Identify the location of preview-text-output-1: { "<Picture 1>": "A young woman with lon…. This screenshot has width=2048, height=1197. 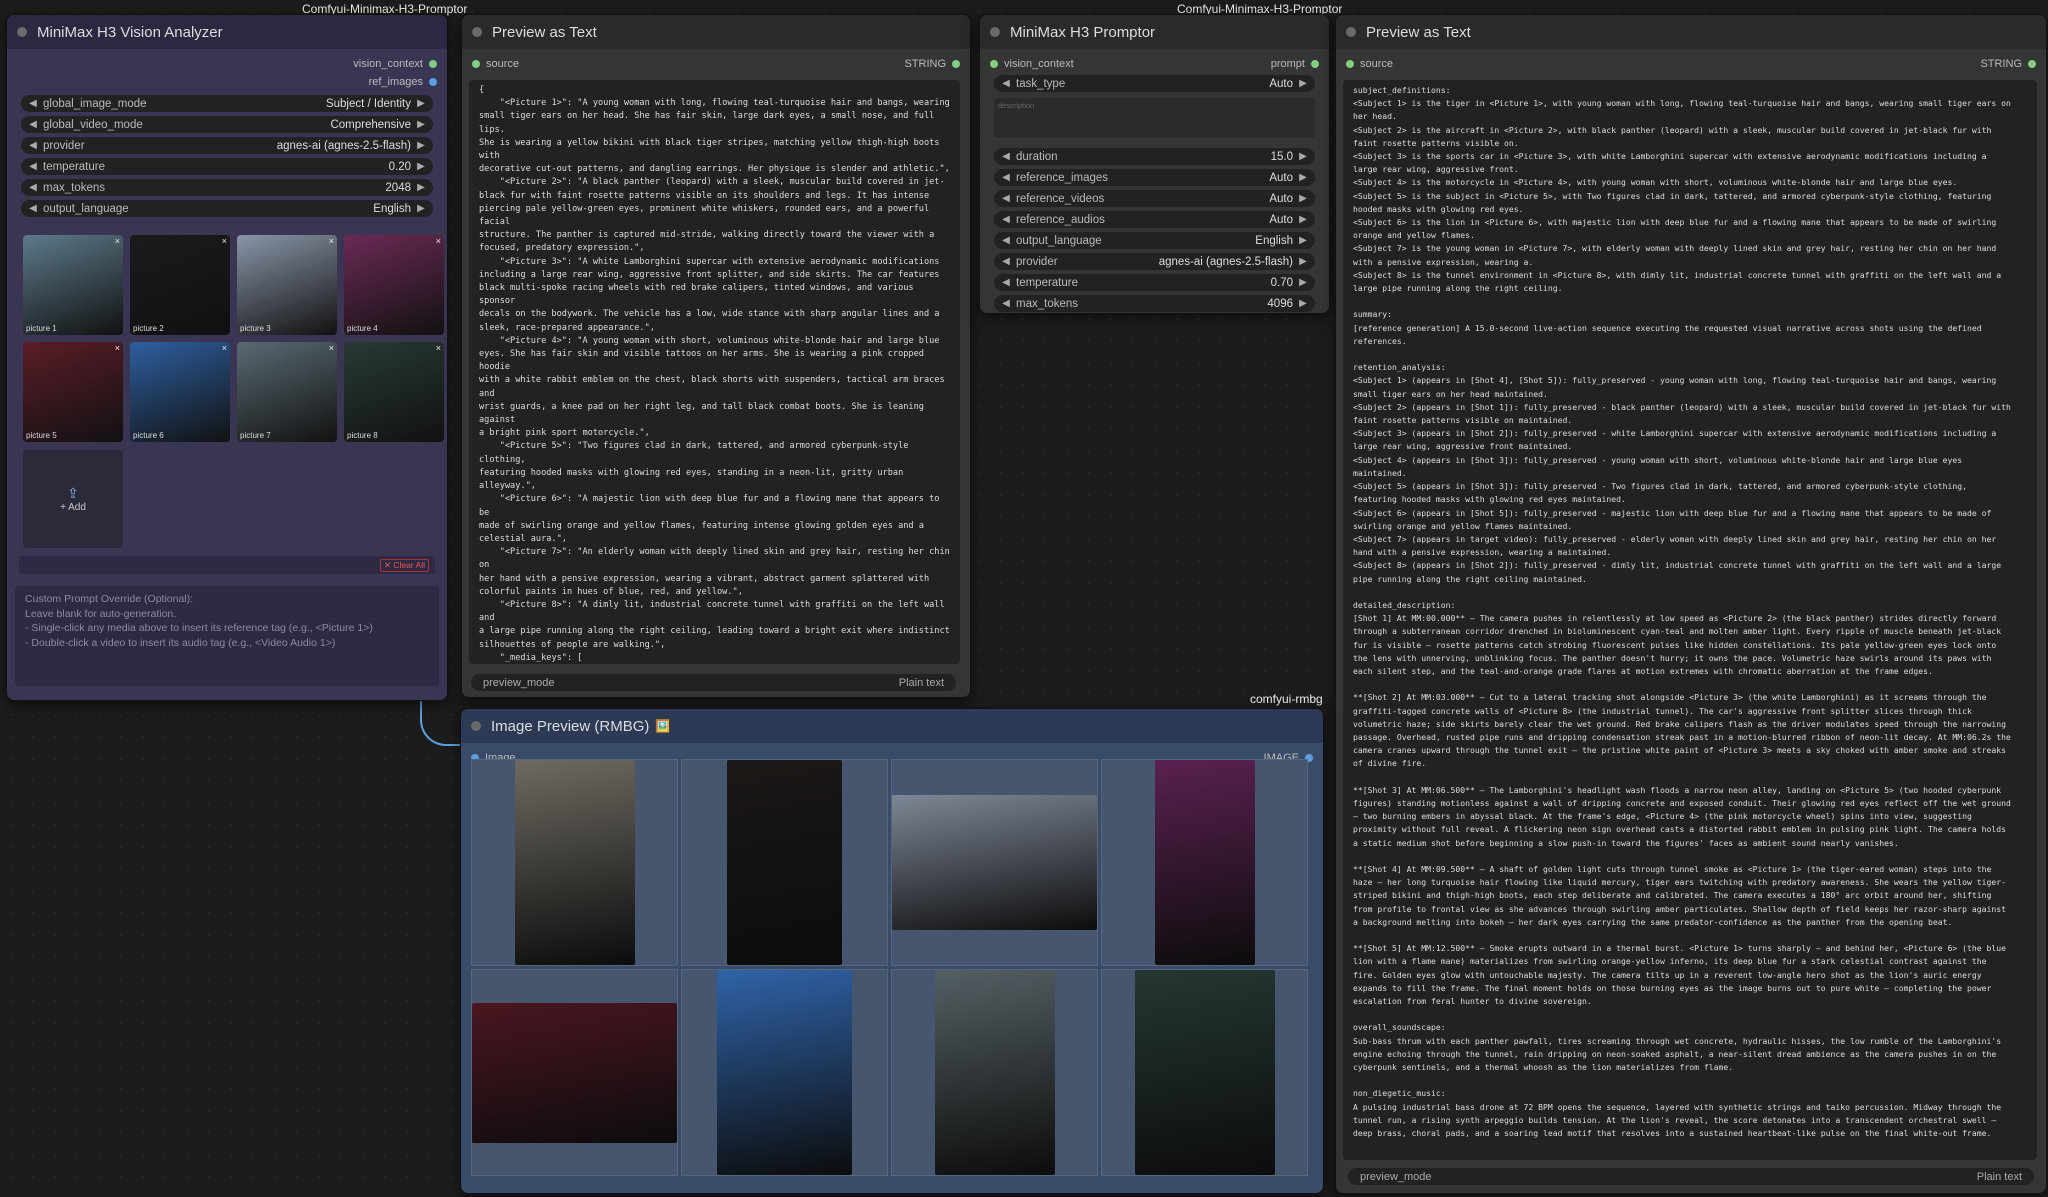
(714, 372).